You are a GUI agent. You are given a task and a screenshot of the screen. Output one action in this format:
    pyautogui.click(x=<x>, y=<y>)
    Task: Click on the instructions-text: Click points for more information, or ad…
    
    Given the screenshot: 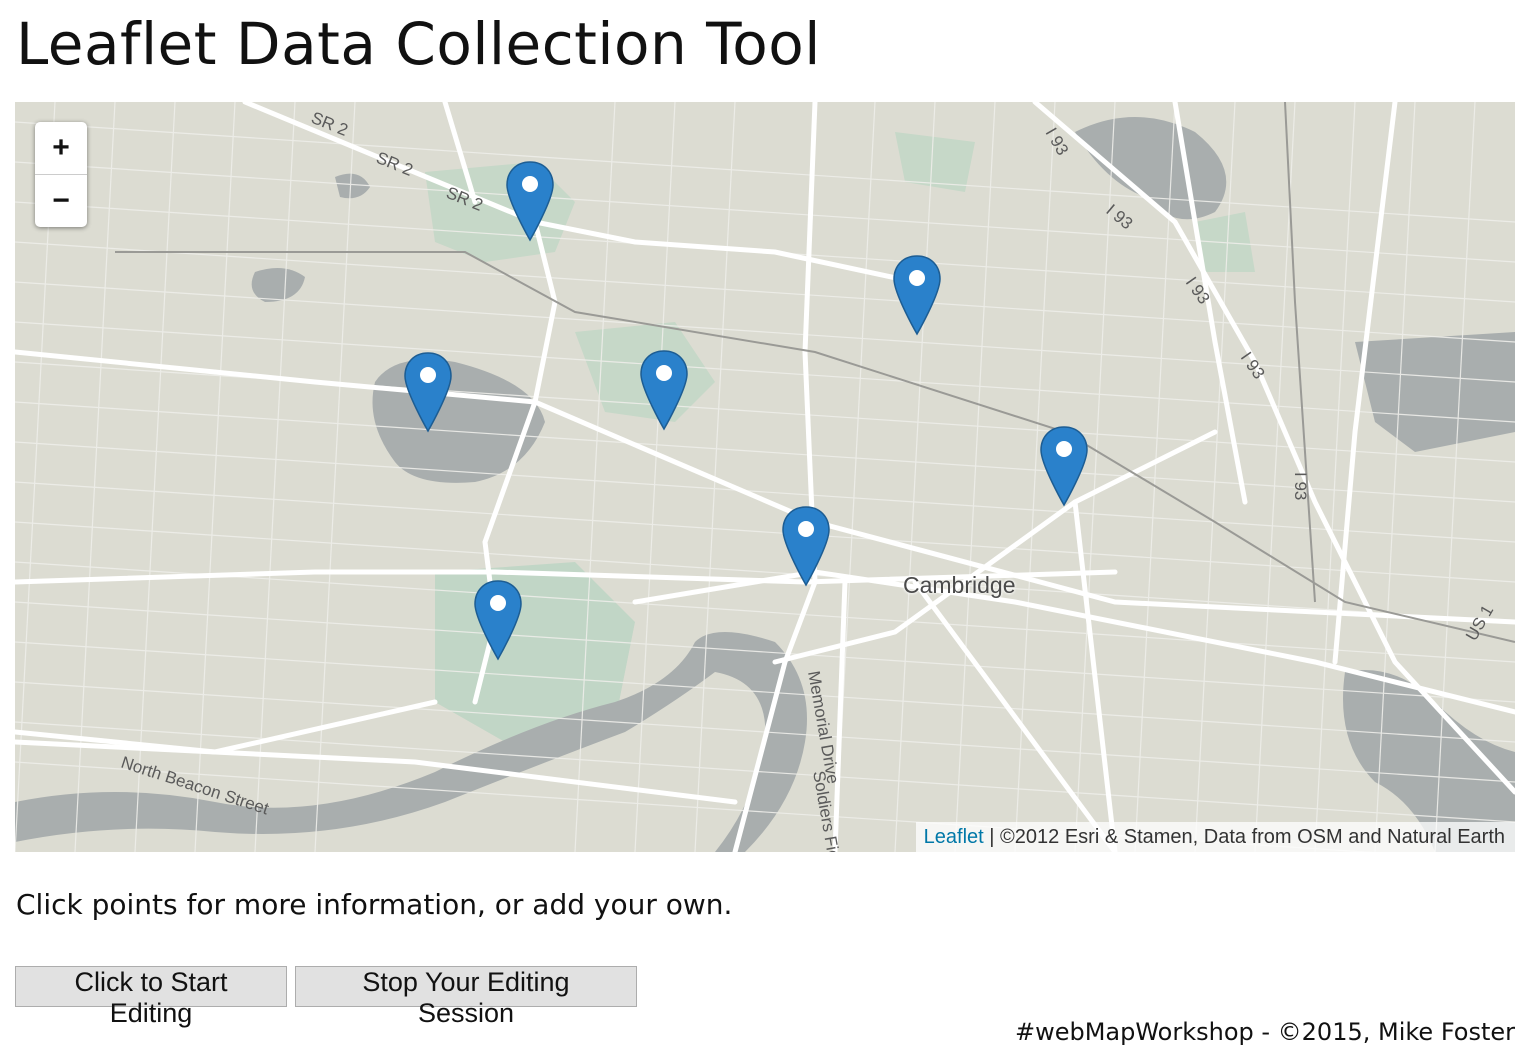 What is the action you would take?
    pyautogui.click(x=374, y=904)
    